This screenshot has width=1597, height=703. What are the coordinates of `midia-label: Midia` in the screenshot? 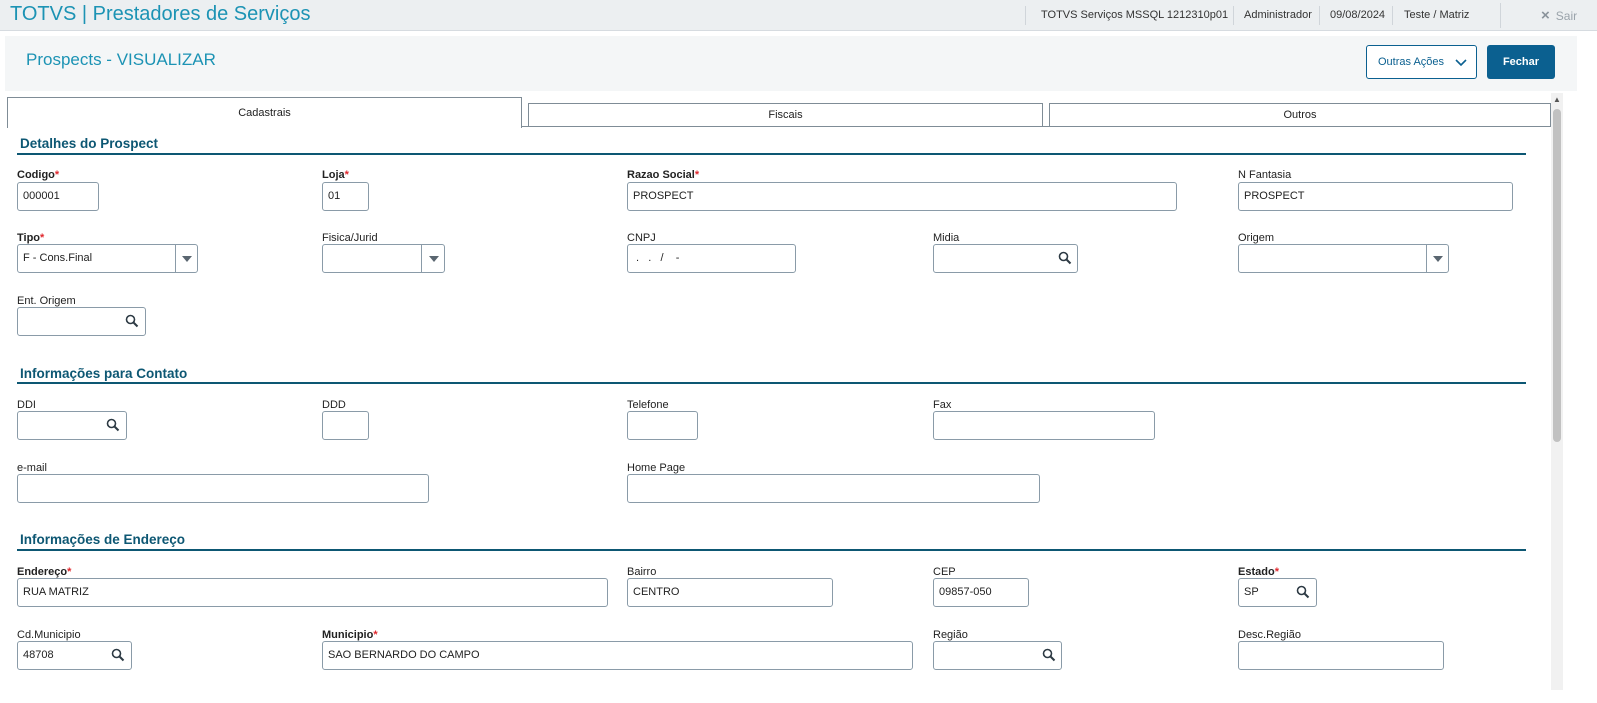 It's located at (946, 238).